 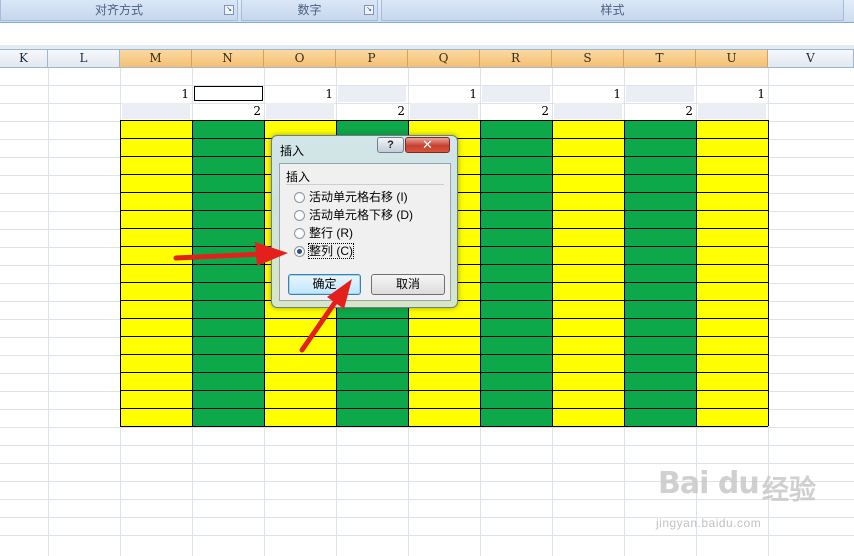 What do you see at coordinates (299, 251) in the screenshot?
I see `radio-selected-icon` at bounding box center [299, 251].